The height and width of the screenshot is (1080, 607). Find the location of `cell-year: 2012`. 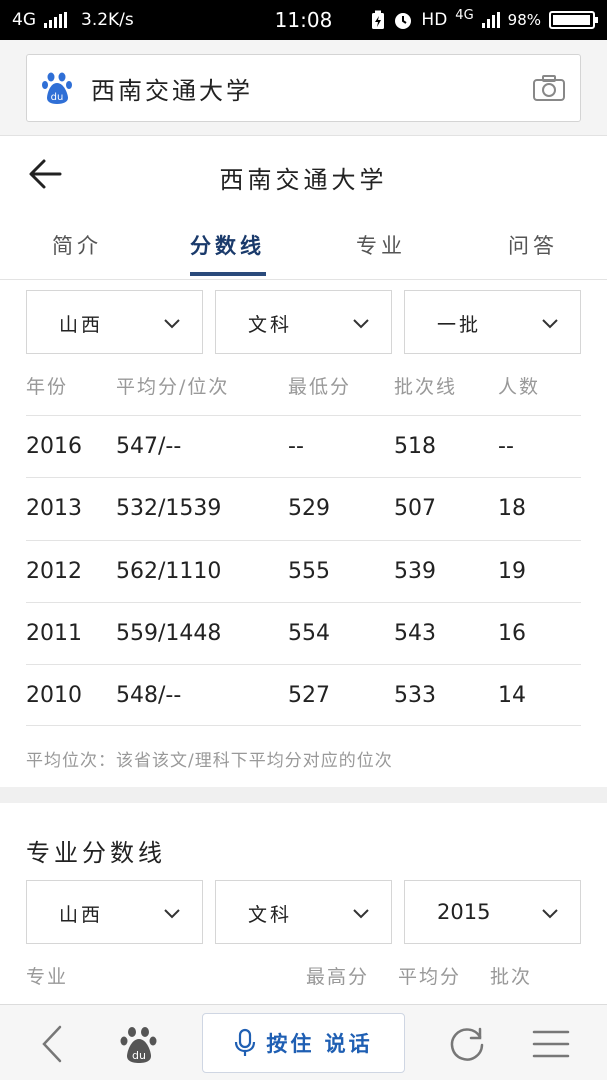

cell-year: 2012 is located at coordinates (54, 571).